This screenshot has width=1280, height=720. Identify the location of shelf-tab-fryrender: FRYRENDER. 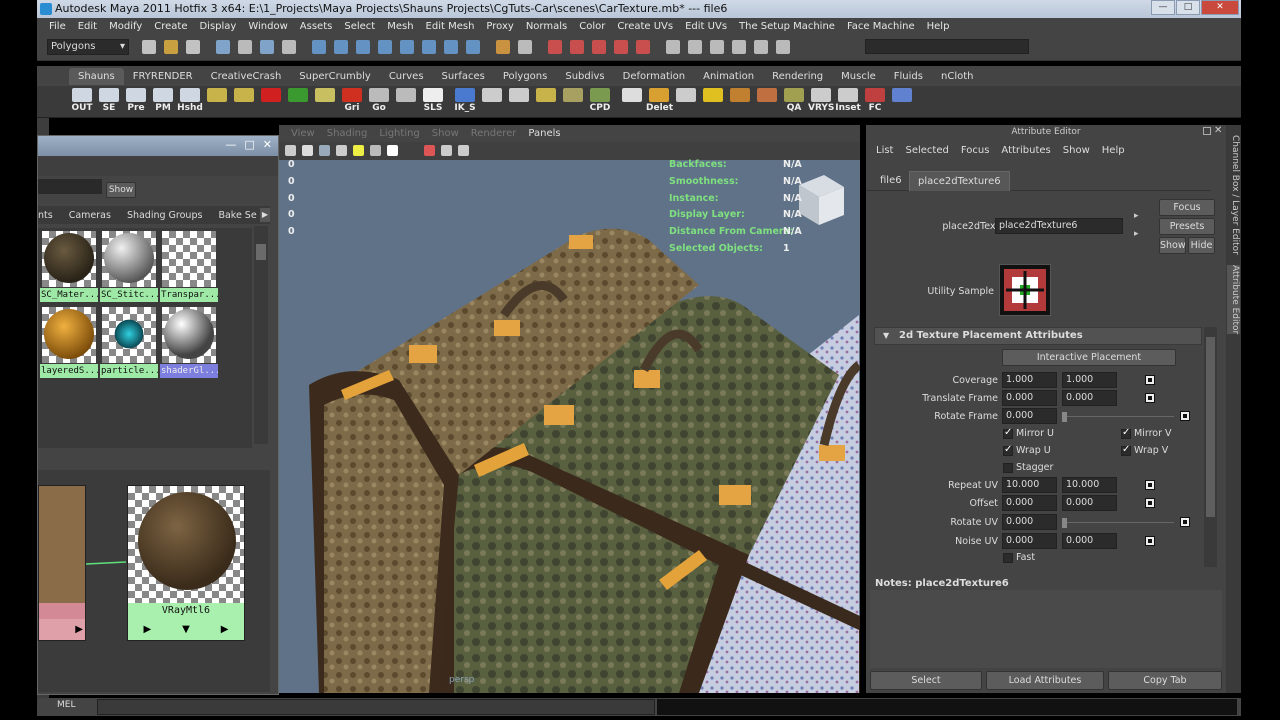
(163, 76).